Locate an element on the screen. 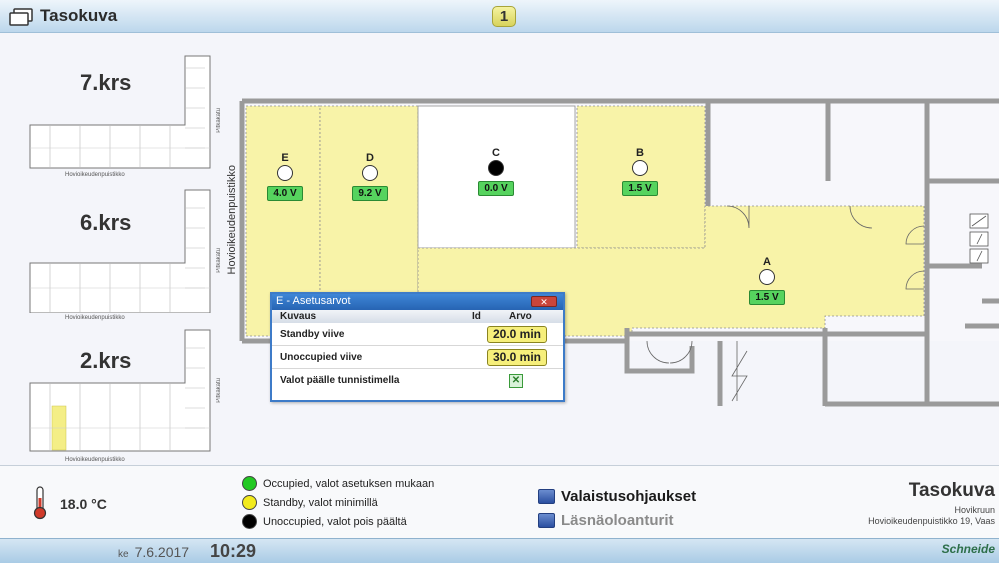 This screenshot has width=999, height=563. page-number-badge: 1 is located at coordinates (504, 16).